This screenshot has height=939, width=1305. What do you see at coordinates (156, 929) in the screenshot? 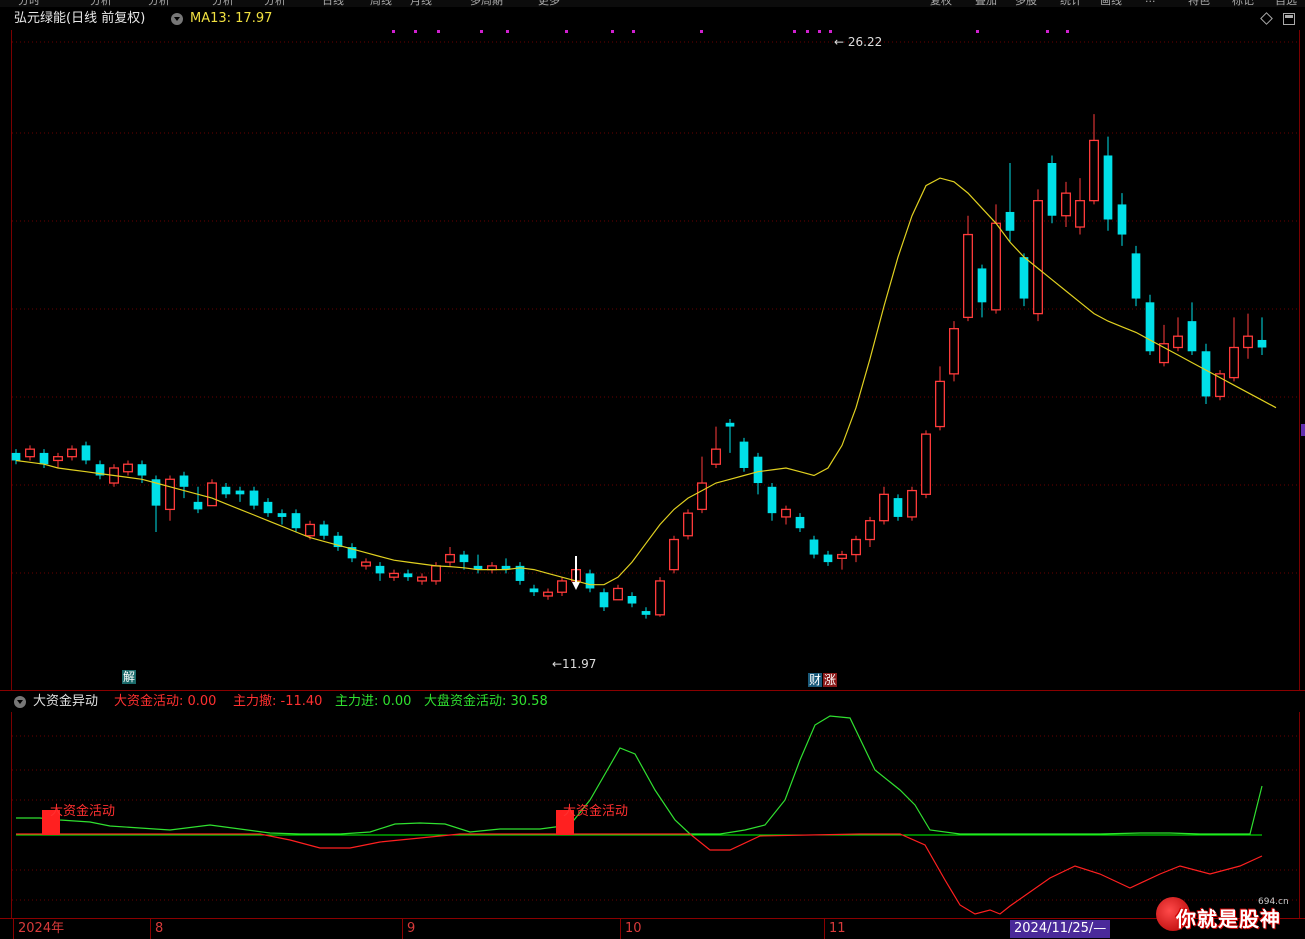
I see `date-tick: 8` at bounding box center [156, 929].